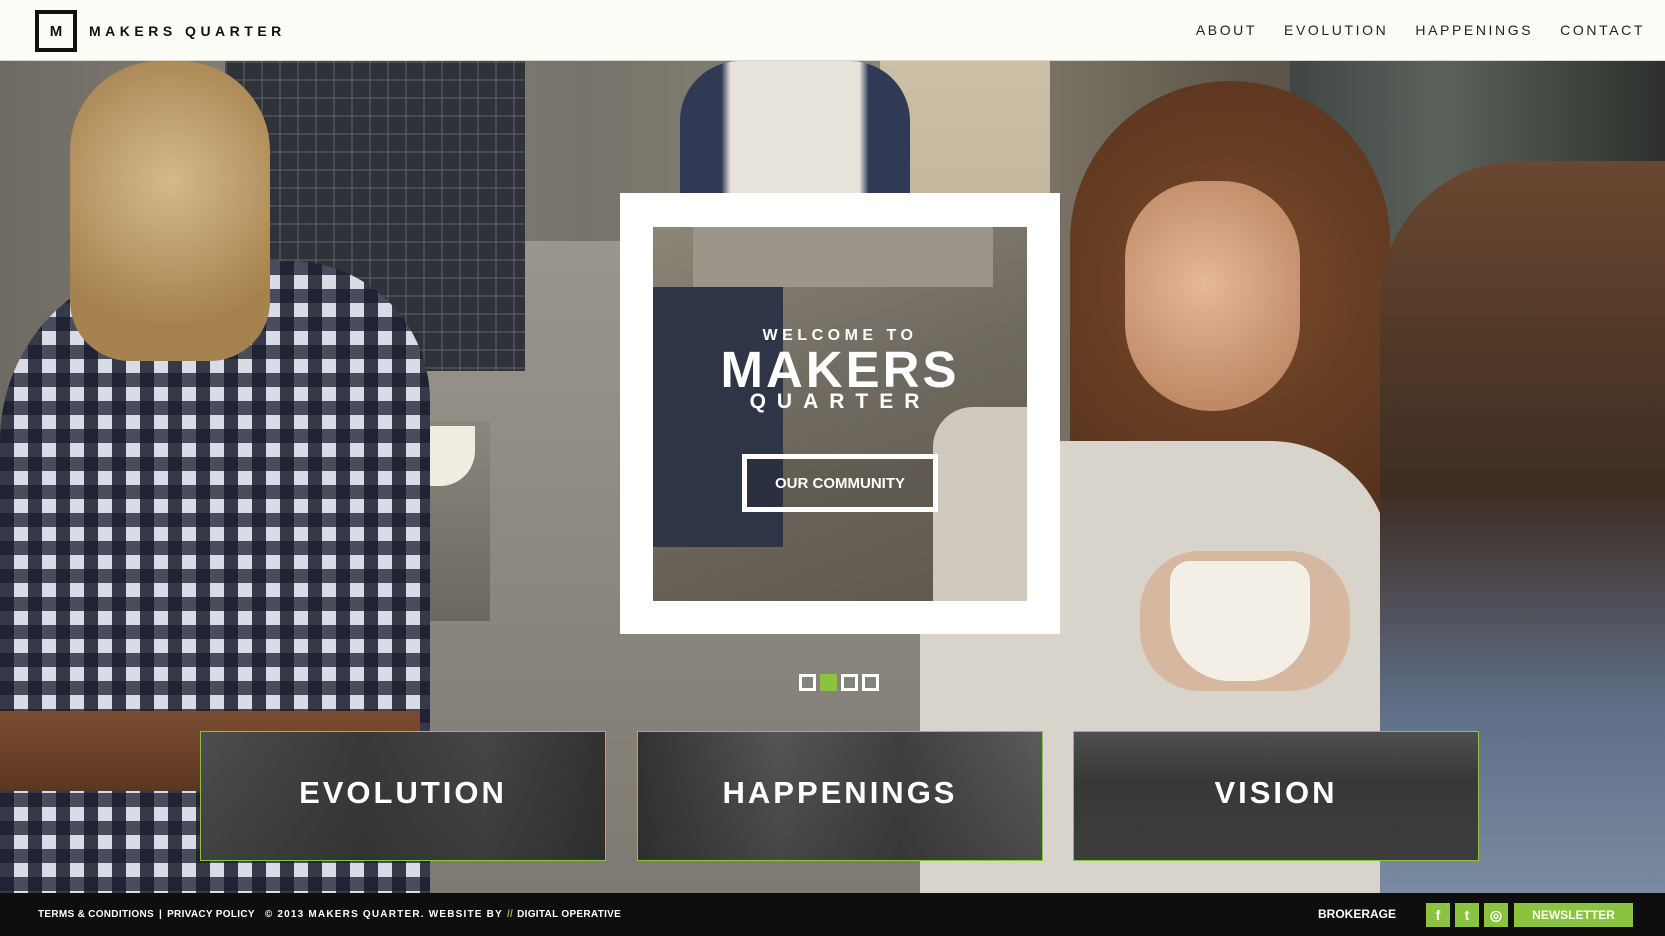  I want to click on logo-text: MAKERS QUARTER, so click(187, 31).